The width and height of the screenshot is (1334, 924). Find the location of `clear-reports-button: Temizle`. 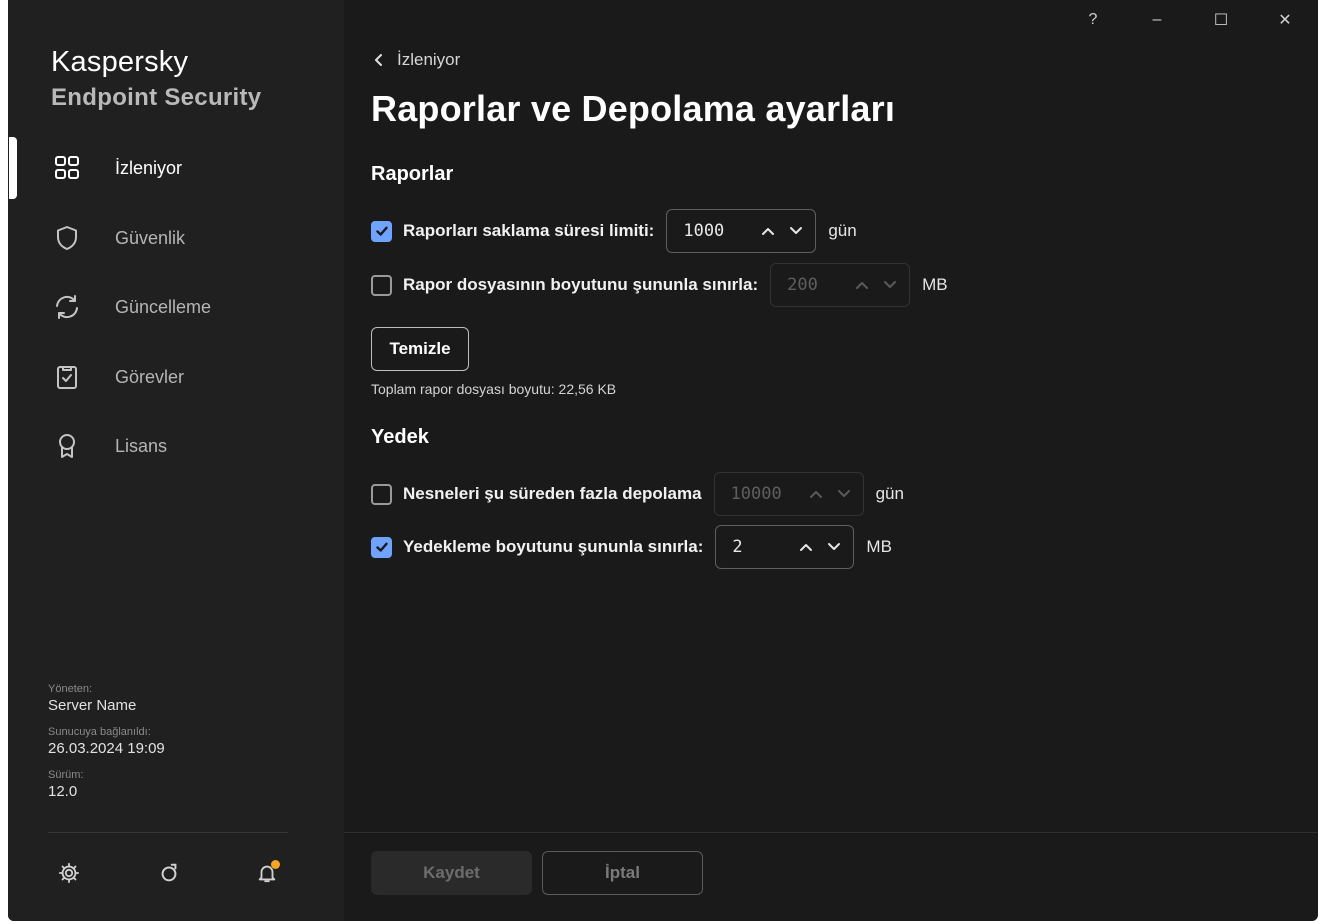

clear-reports-button: Temizle is located at coordinates (420, 349).